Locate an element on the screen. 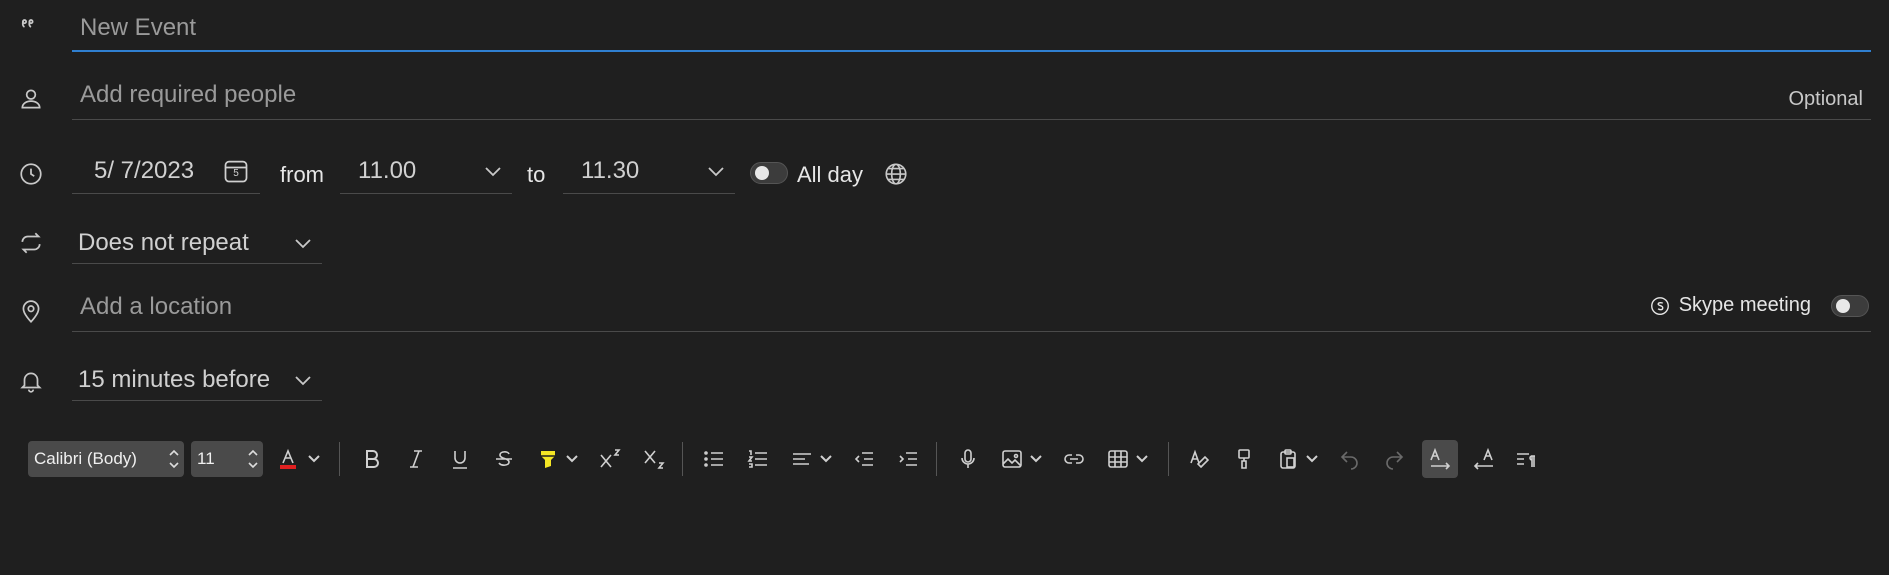 The width and height of the screenshot is (1889, 575). repeat-dropdown: Does not repeat is located at coordinates (197, 243).